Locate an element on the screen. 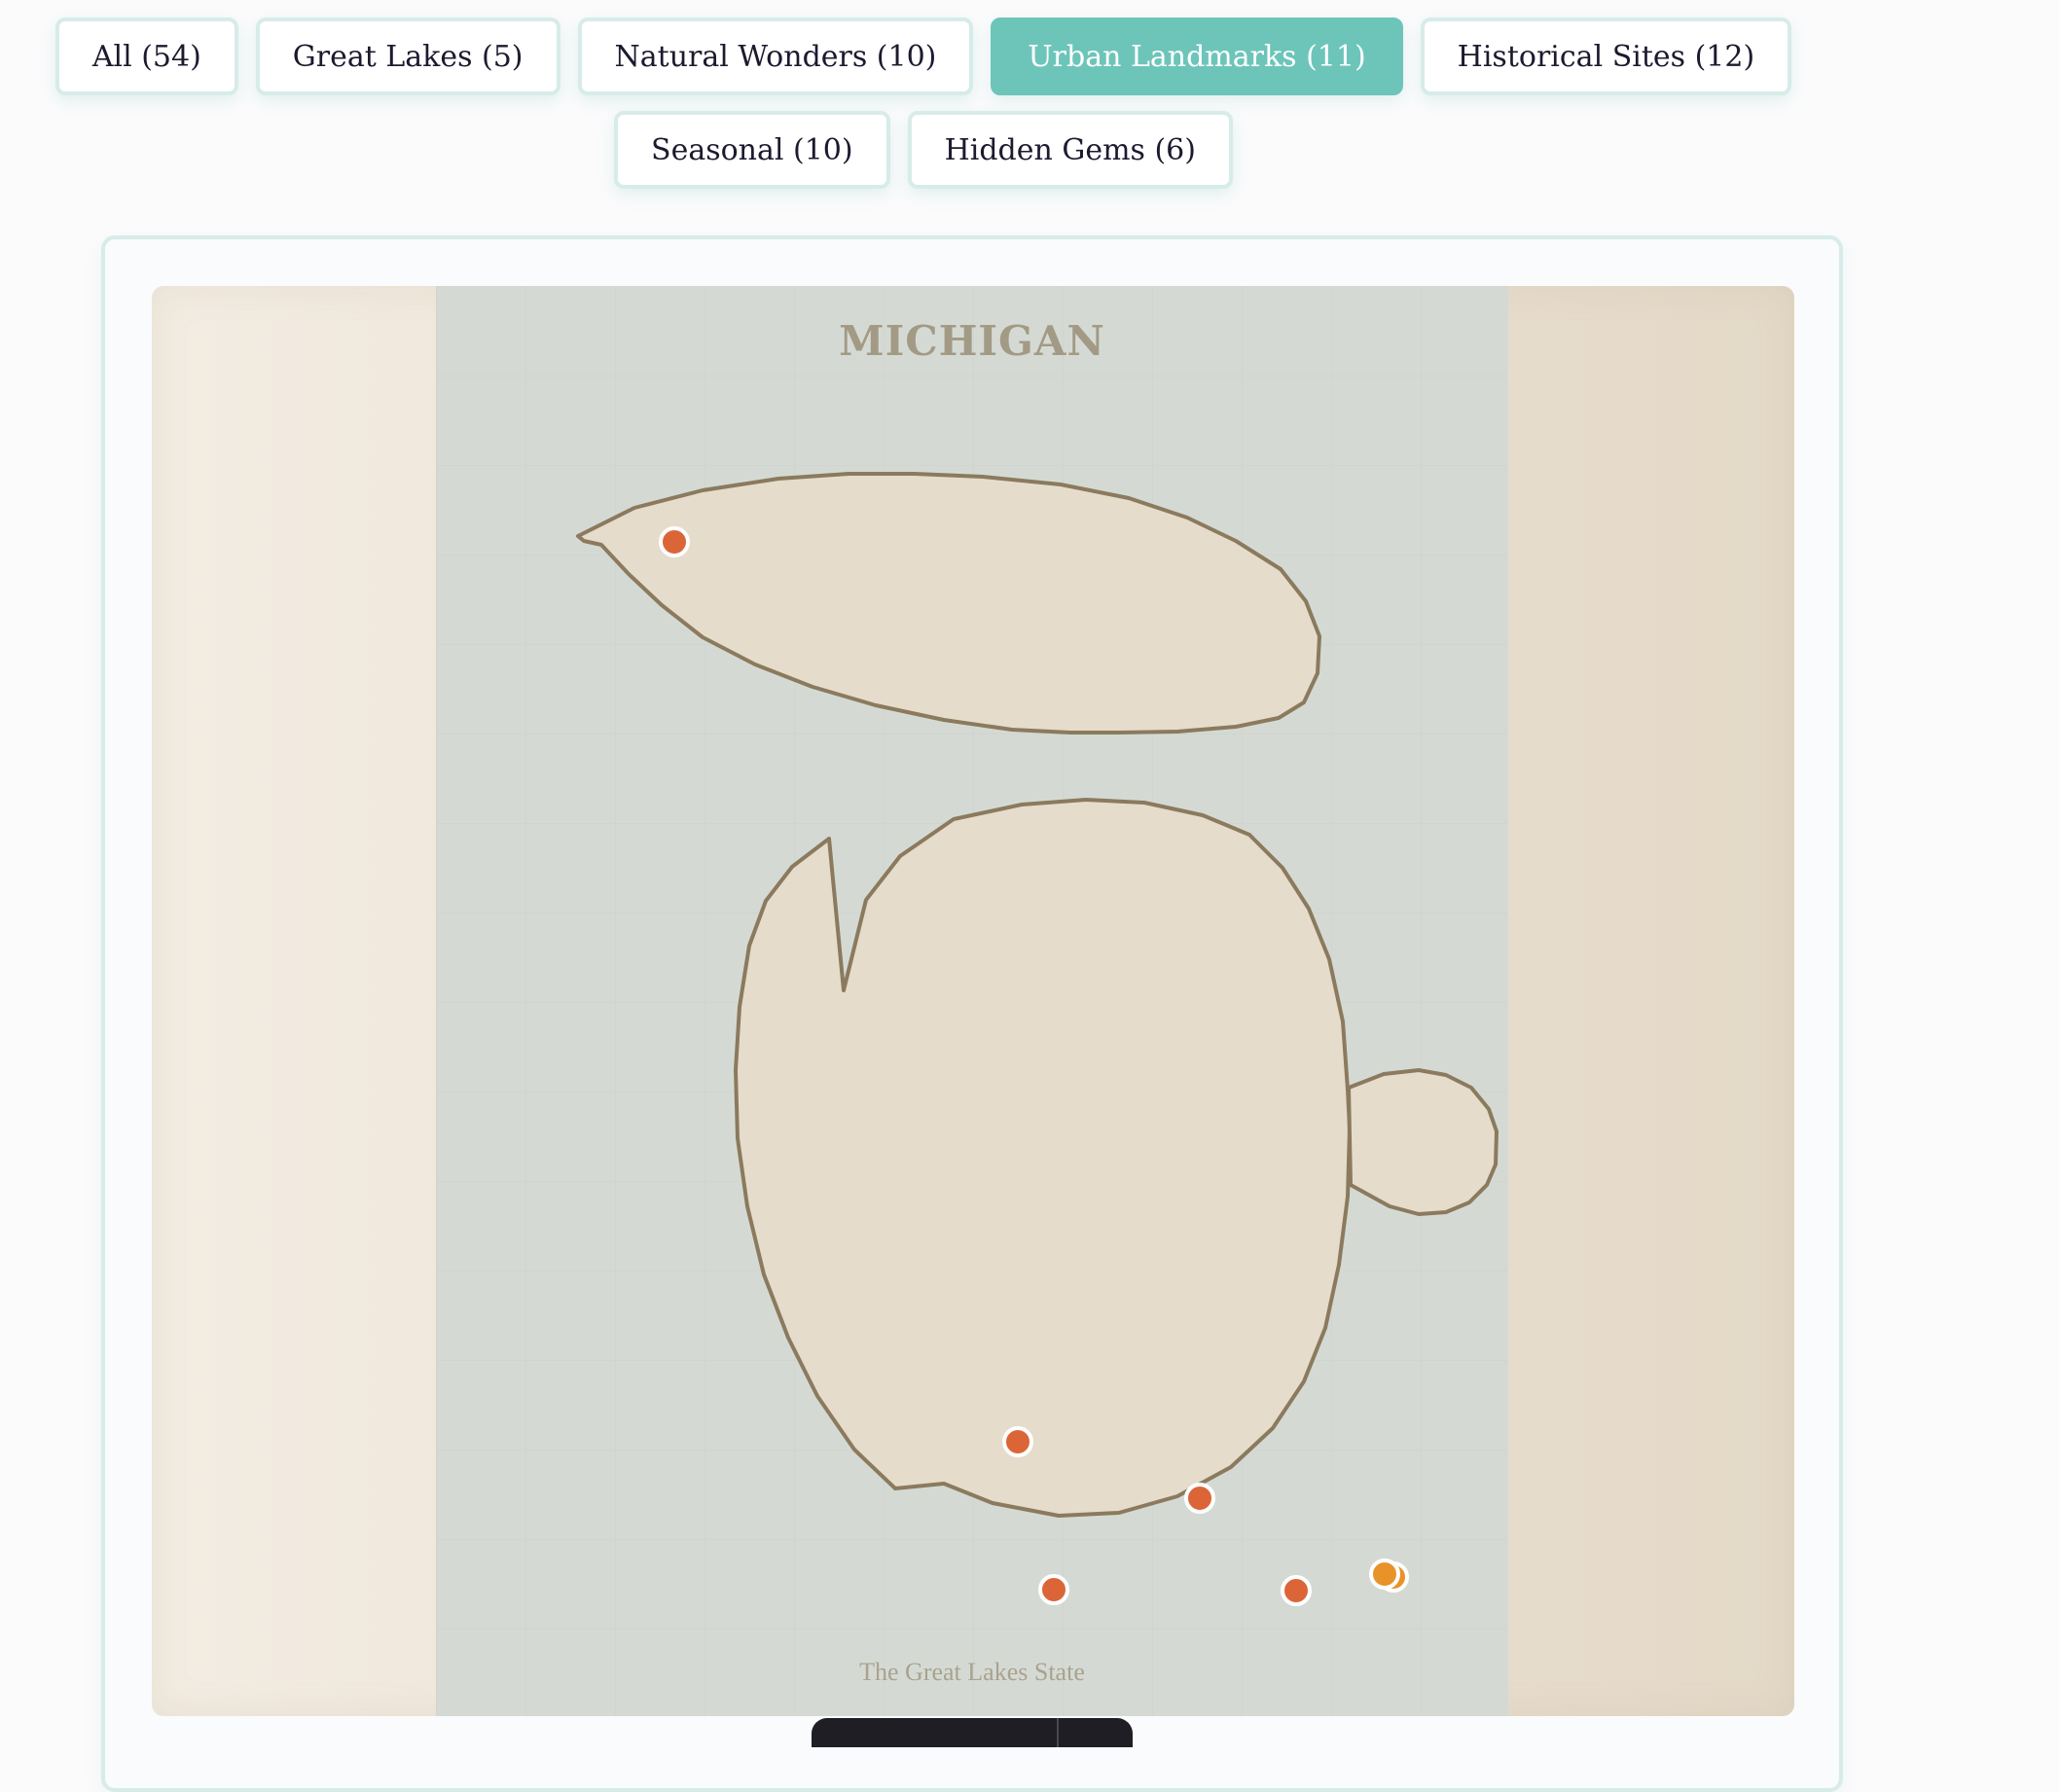  filter-all: All (54) is located at coordinates (146, 56).